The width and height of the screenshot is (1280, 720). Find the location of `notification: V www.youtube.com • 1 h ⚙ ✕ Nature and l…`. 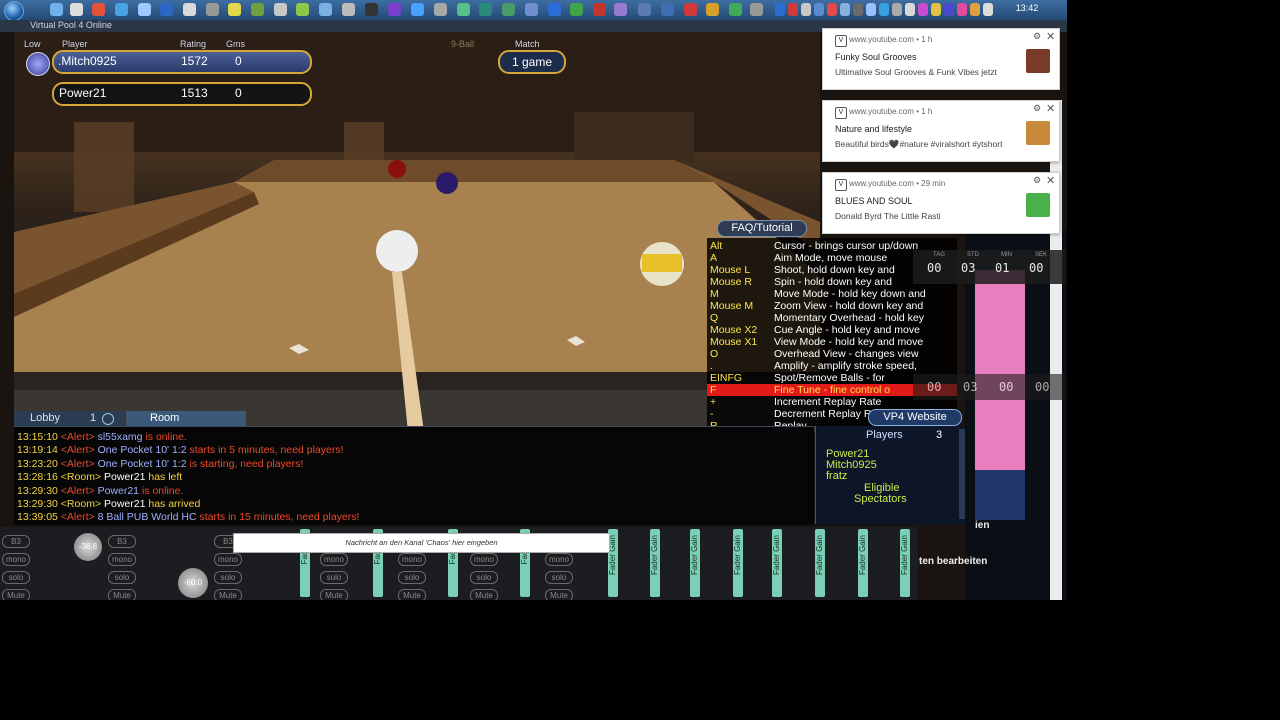

notification: V www.youtube.com • 1 h ⚙ ✕ Nature and l… is located at coordinates (941, 131).